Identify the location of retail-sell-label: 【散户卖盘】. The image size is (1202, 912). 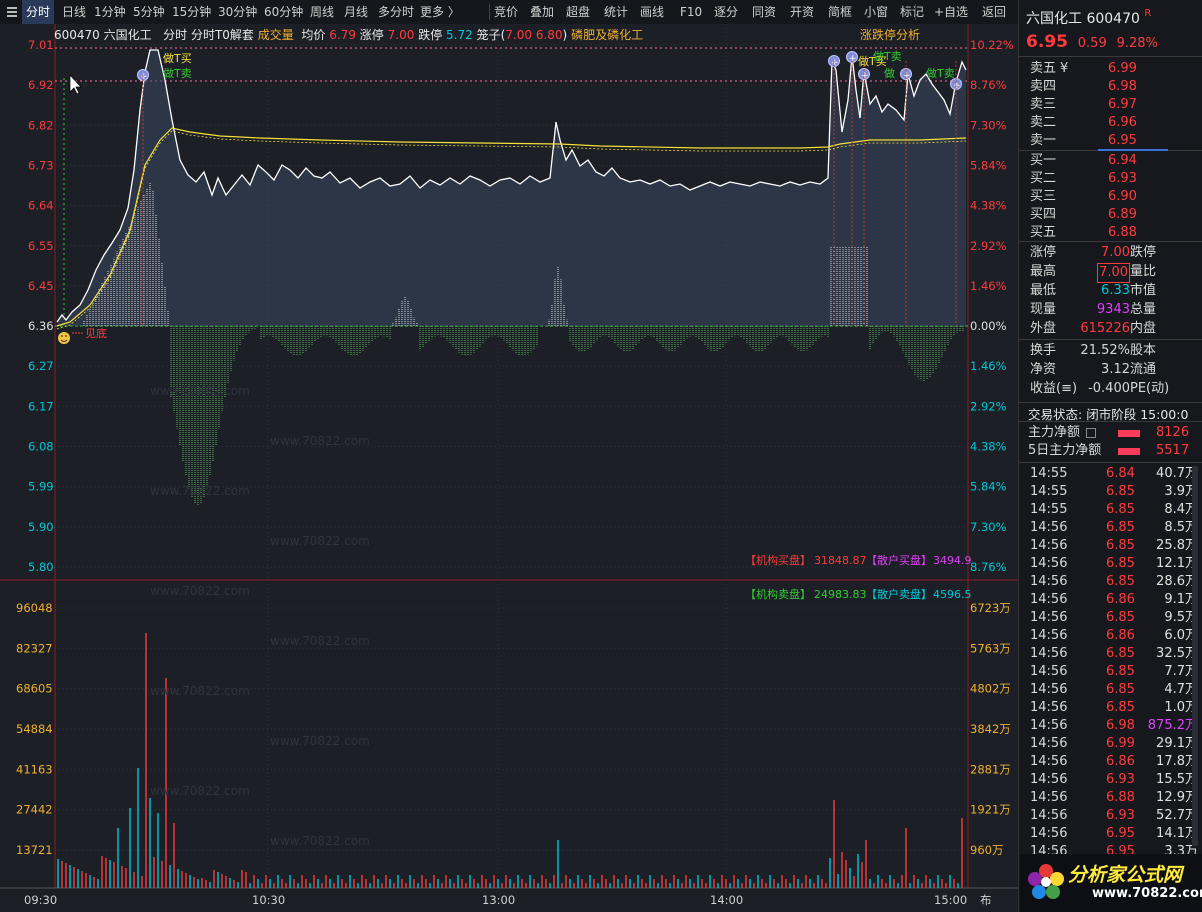
(899, 594).